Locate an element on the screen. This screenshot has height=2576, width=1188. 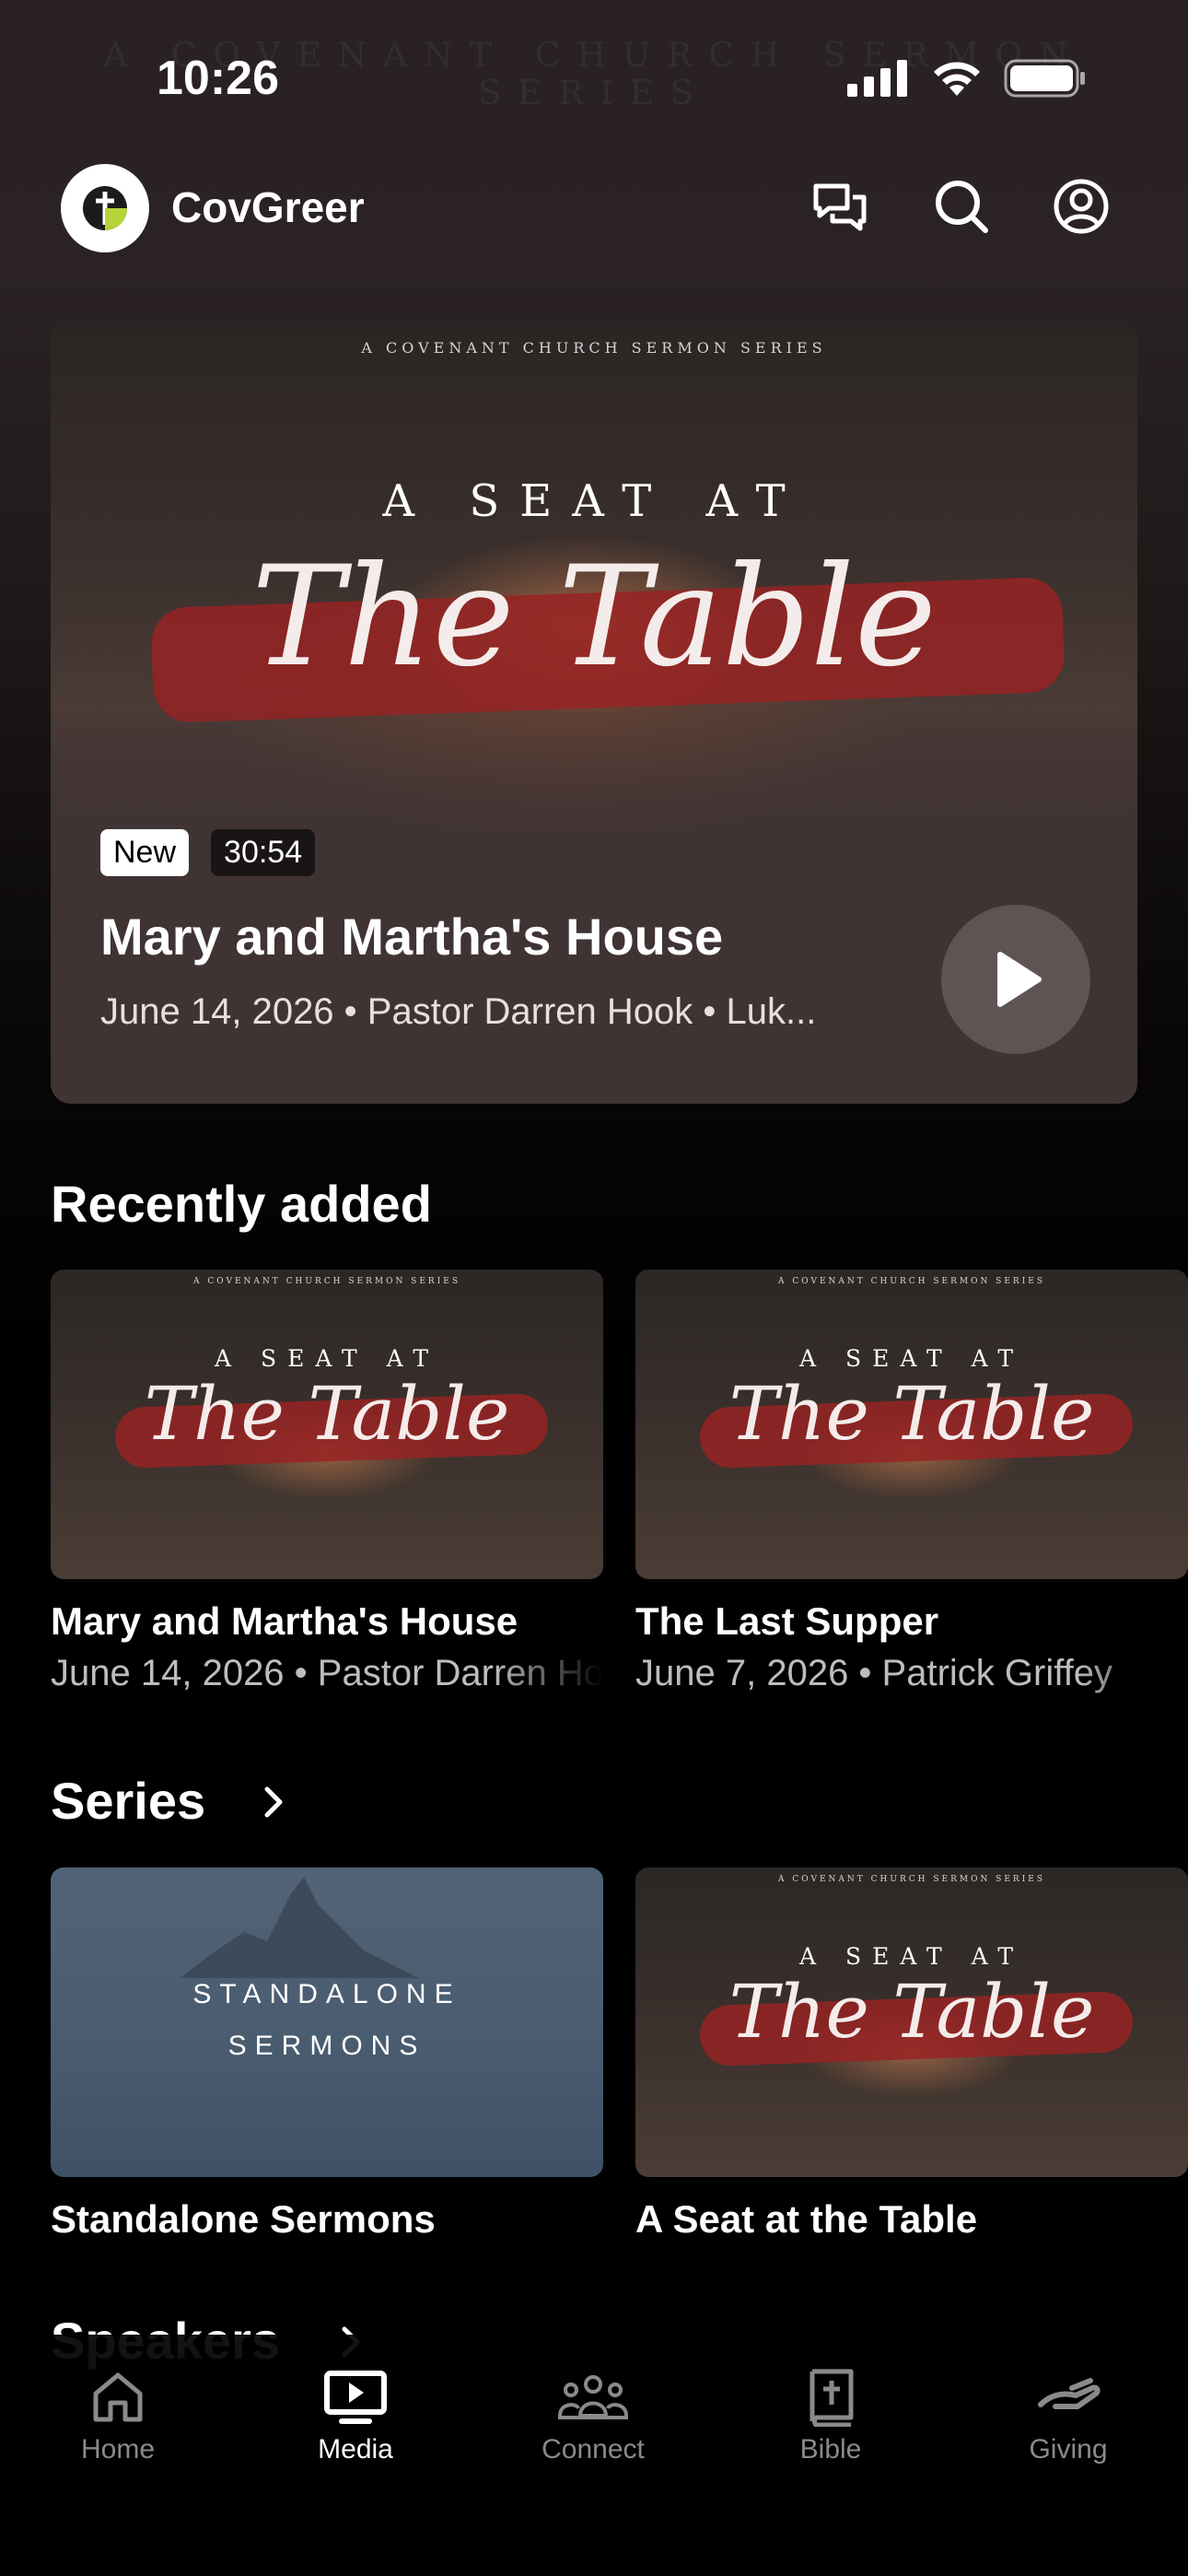
recently-added-heading: Recently added is located at coordinates (242, 1204).